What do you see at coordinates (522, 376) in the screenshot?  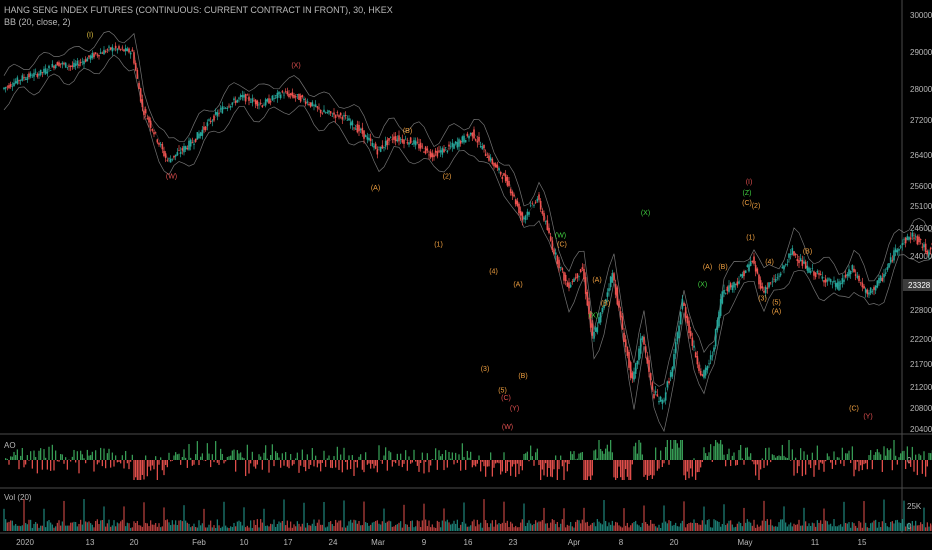 I see `wave-label: (B)` at bounding box center [522, 376].